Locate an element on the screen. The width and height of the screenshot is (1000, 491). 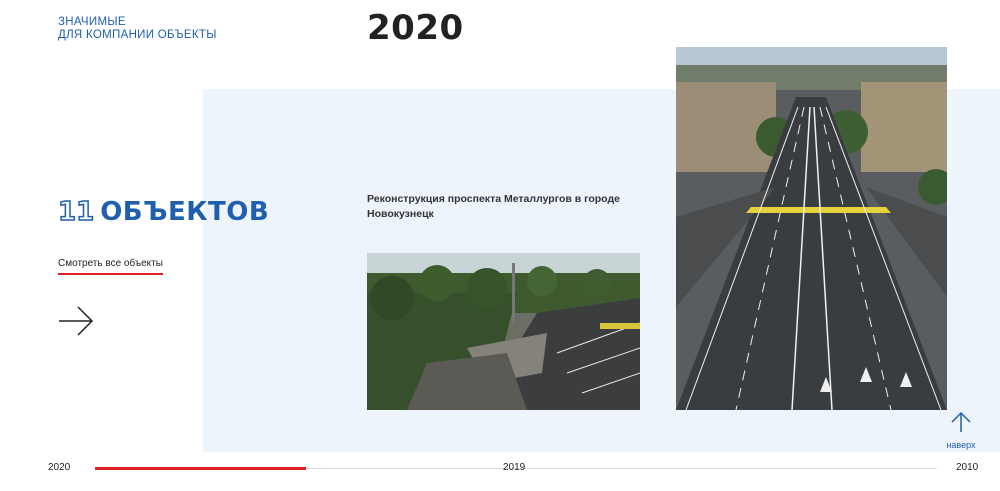
section-title: ЗНАЧИМЫЕ ДЛЯ КОМПАНИИ ОБЪЕКТЫ is located at coordinates (137, 29).